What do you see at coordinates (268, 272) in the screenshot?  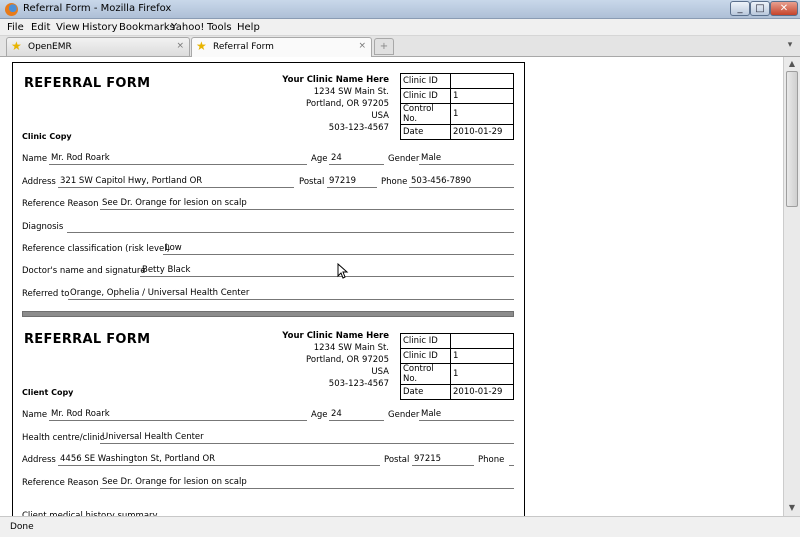 I see `doctor-row: Doctor's name and signature Betty Black` at bounding box center [268, 272].